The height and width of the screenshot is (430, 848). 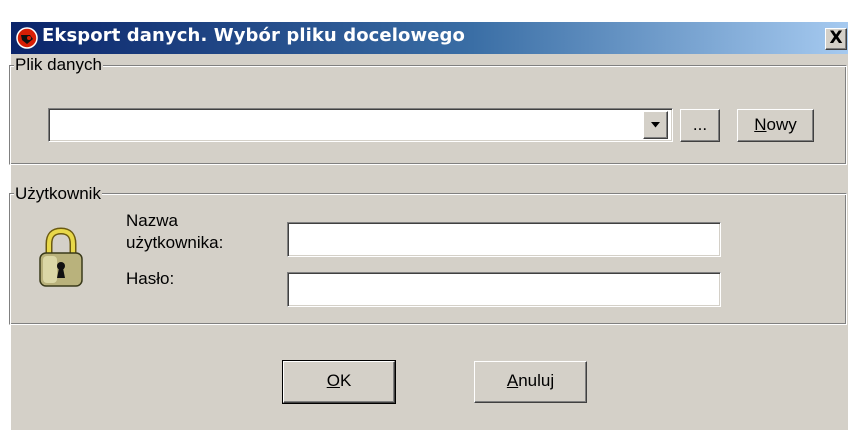 I want to click on padlock-icon, so click(x=61, y=257).